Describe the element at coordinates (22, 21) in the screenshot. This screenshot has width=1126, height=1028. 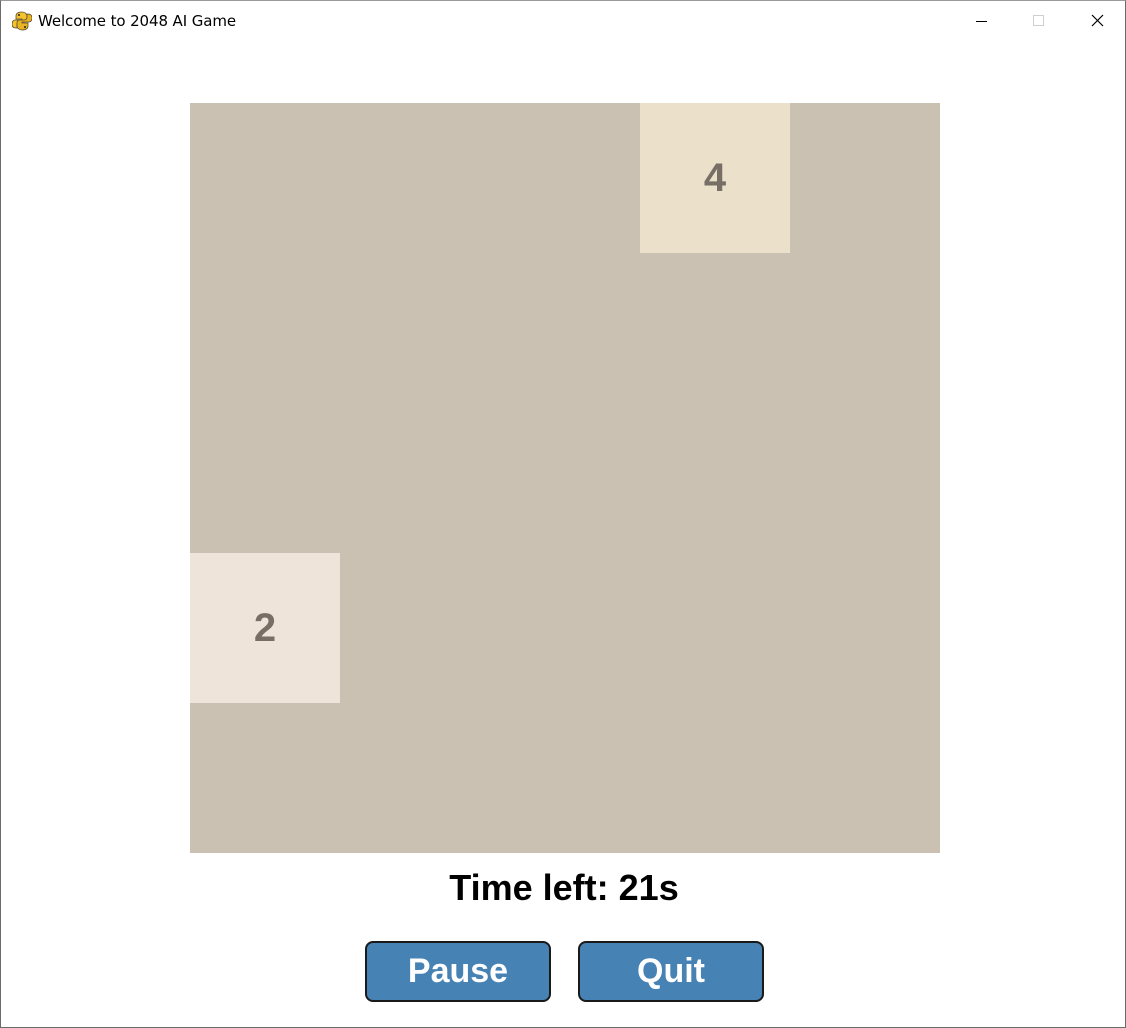
I see `python-snake-icon` at that location.